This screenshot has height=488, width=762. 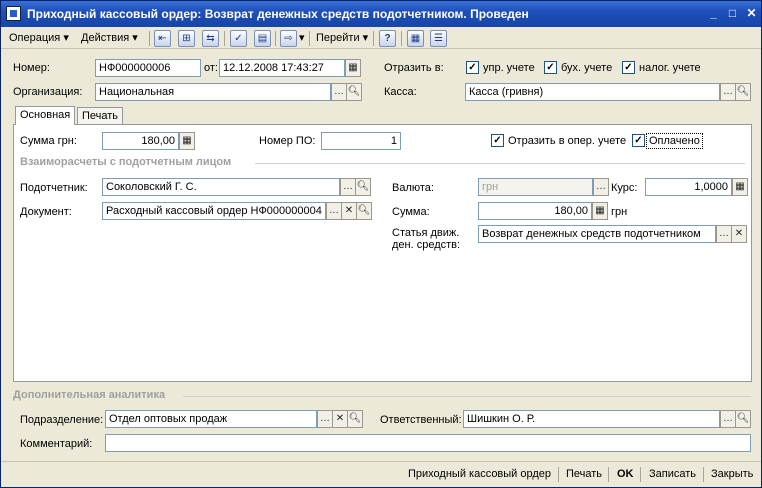 I want to click on currency-field: грн, so click(x=535, y=187).